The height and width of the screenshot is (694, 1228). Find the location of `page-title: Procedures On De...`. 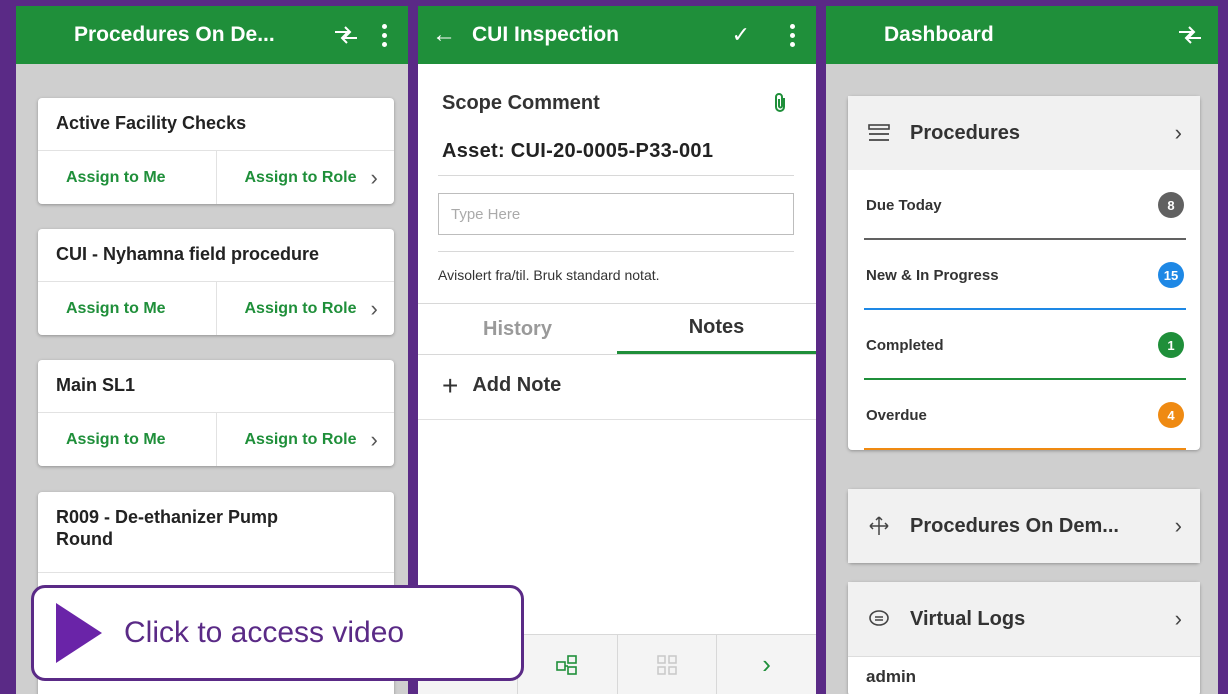

page-title: Procedures On De... is located at coordinates (174, 34).